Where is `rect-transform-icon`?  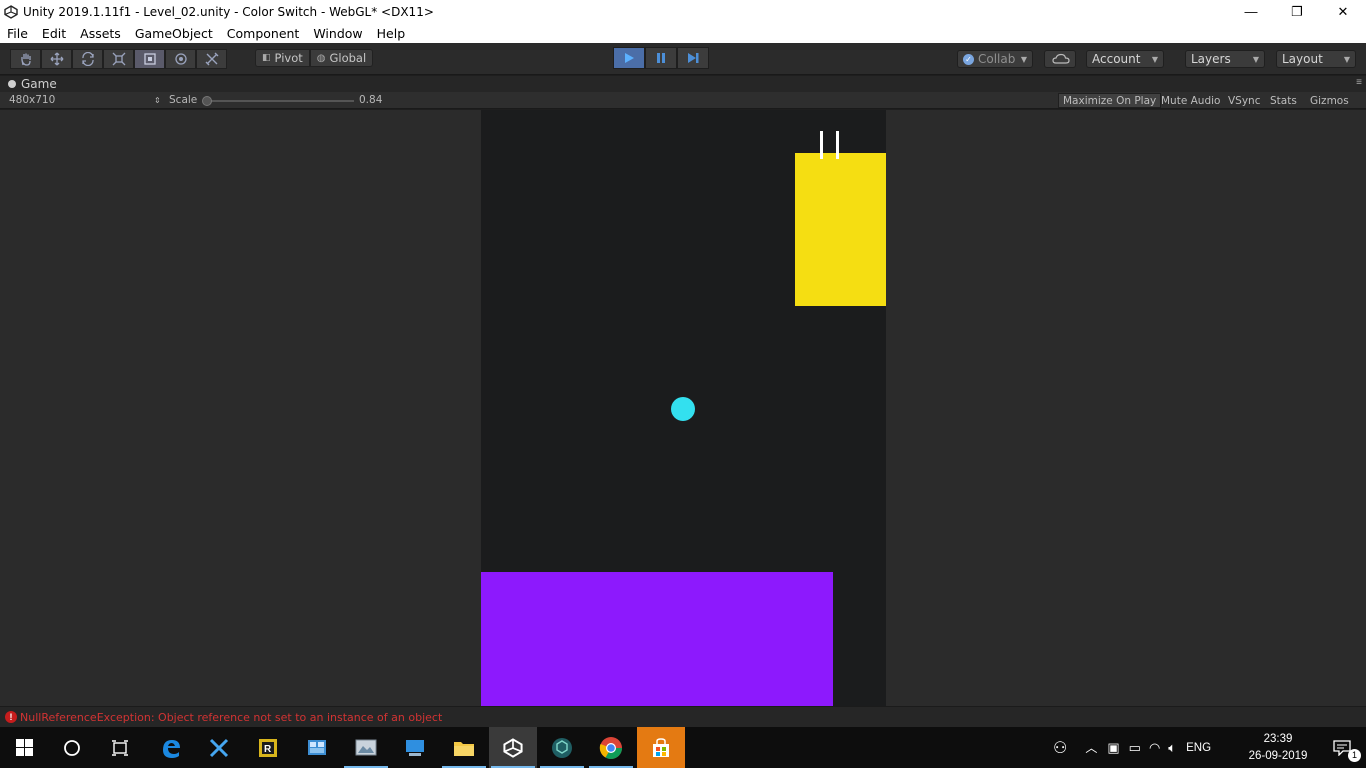
rect-transform-icon is located at coordinates (149, 59).